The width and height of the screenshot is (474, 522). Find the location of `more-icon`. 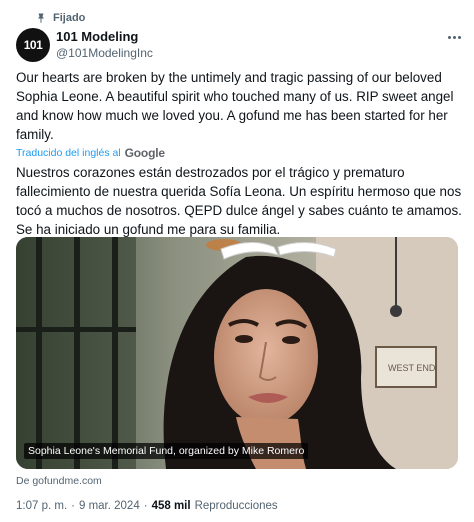

more-icon is located at coordinates (454, 37).